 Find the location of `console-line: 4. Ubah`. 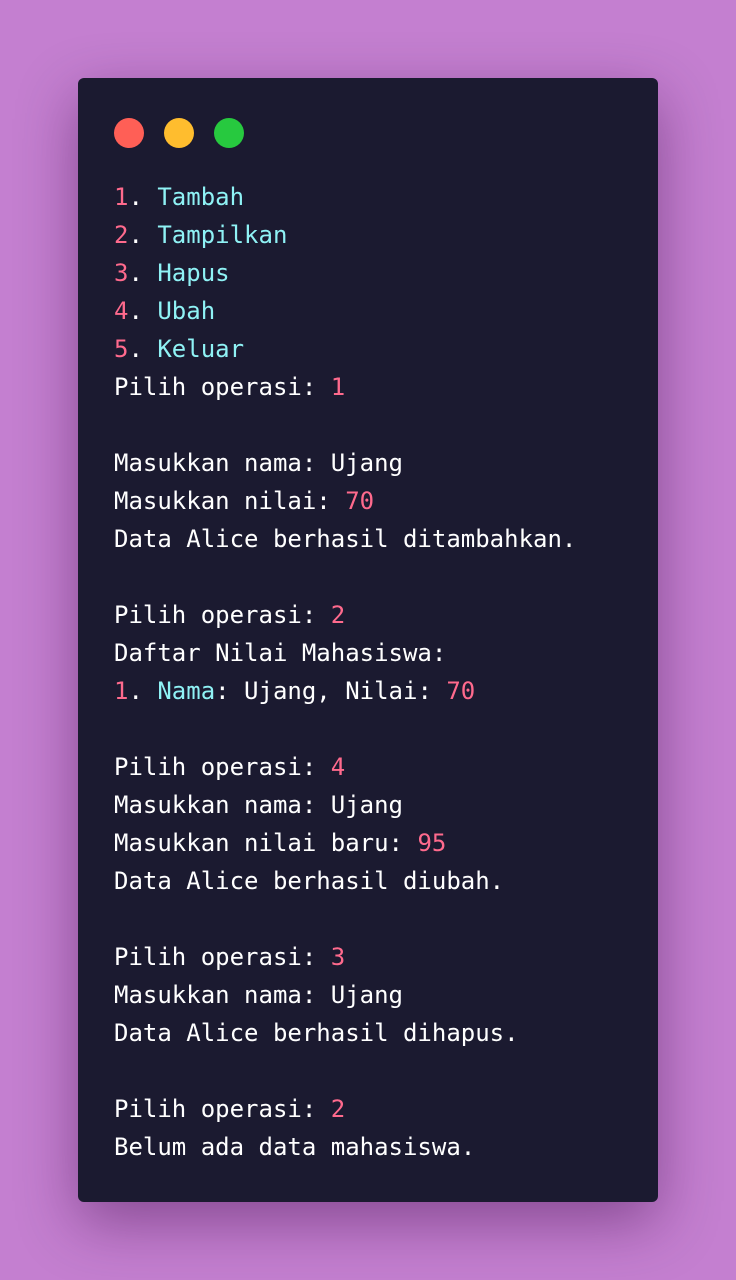

console-line: 4. Ubah is located at coordinates (376, 311).